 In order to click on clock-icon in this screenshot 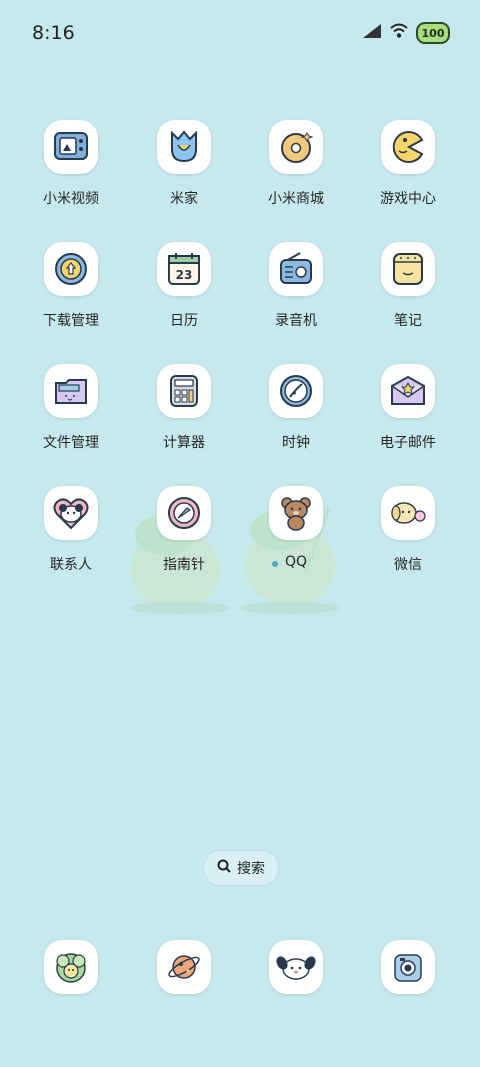, I will do `click(296, 391)`.